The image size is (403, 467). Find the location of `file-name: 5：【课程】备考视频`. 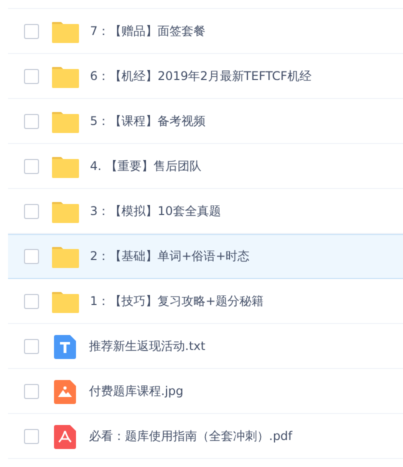

file-name: 5：【课程】备考视频 is located at coordinates (148, 121).